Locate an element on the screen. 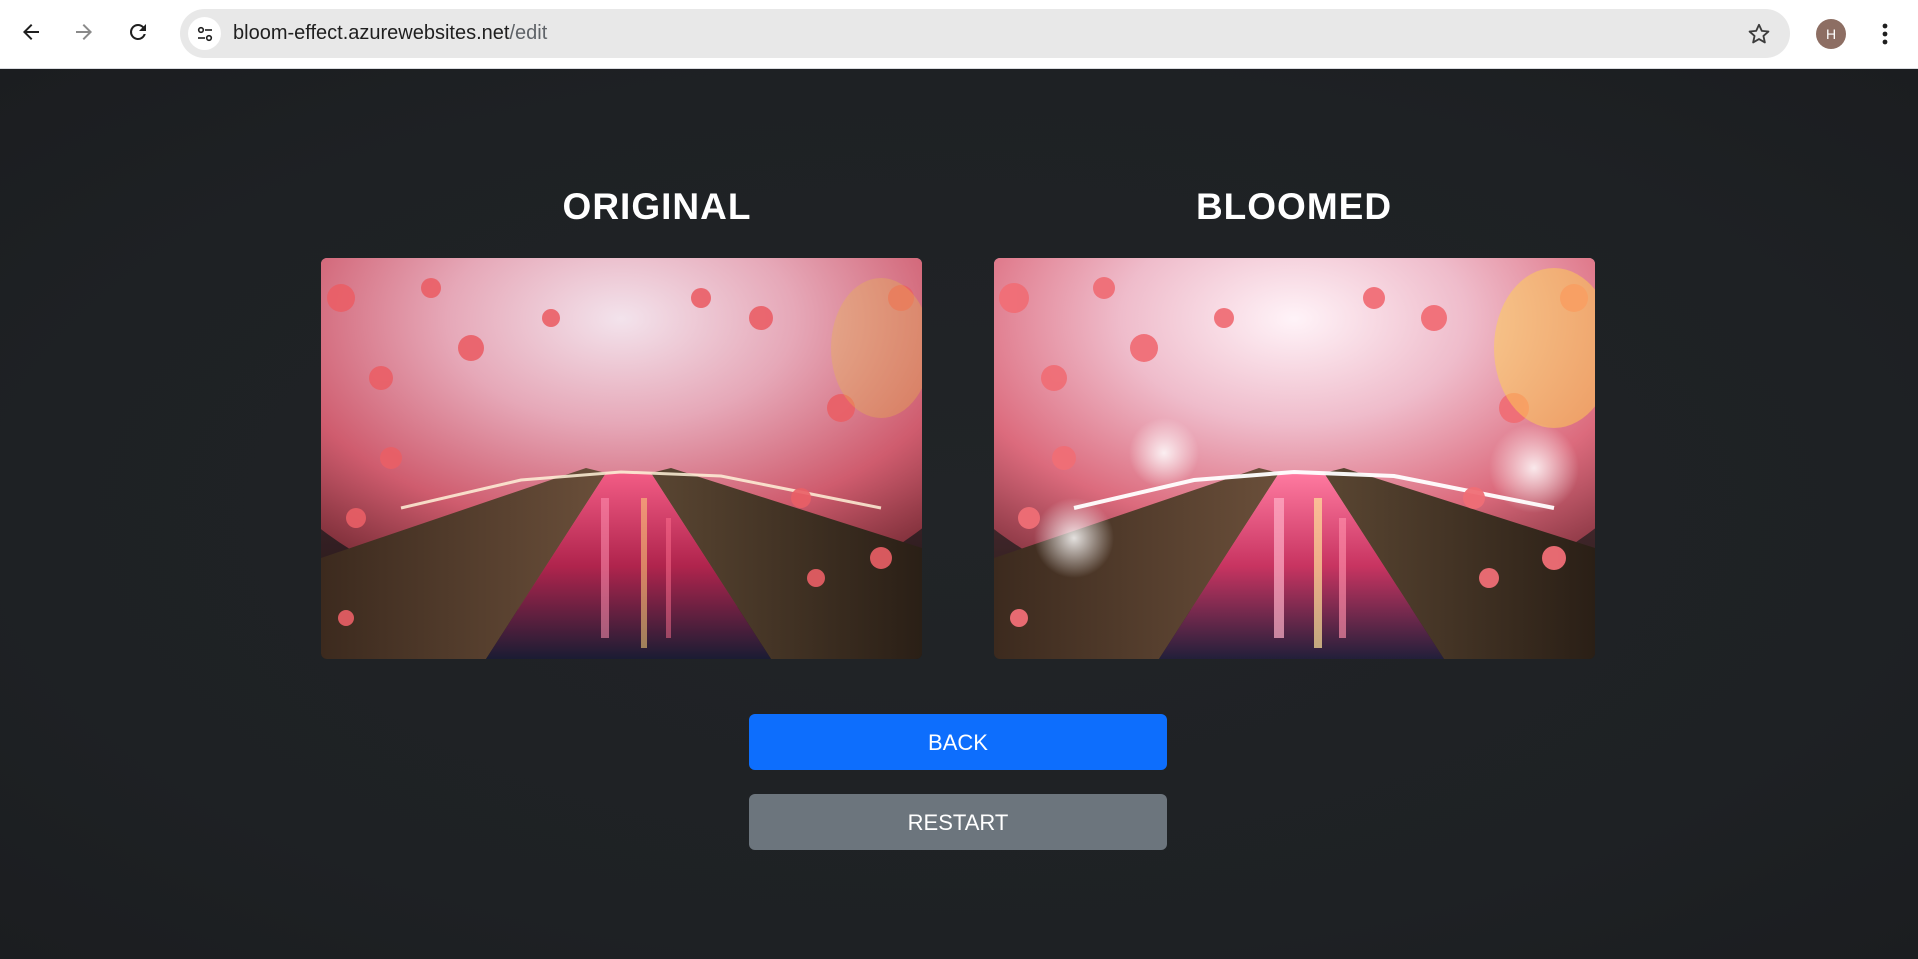 This screenshot has height=959, width=1918. tune-icon is located at coordinates (204, 33).